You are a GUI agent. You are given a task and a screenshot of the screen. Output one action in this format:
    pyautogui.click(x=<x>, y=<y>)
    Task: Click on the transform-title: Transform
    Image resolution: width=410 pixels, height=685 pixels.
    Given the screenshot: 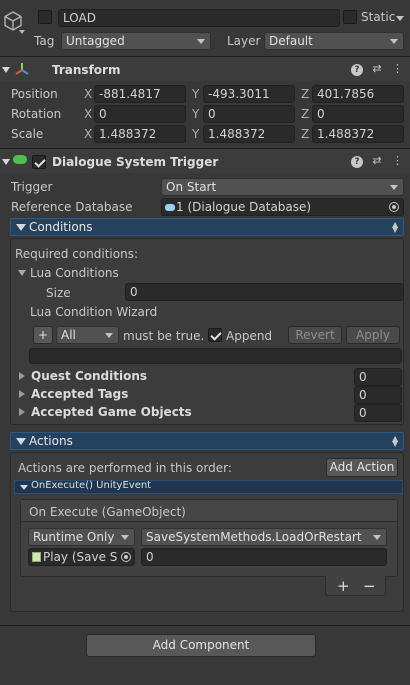 What is the action you would take?
    pyautogui.click(x=86, y=70)
    